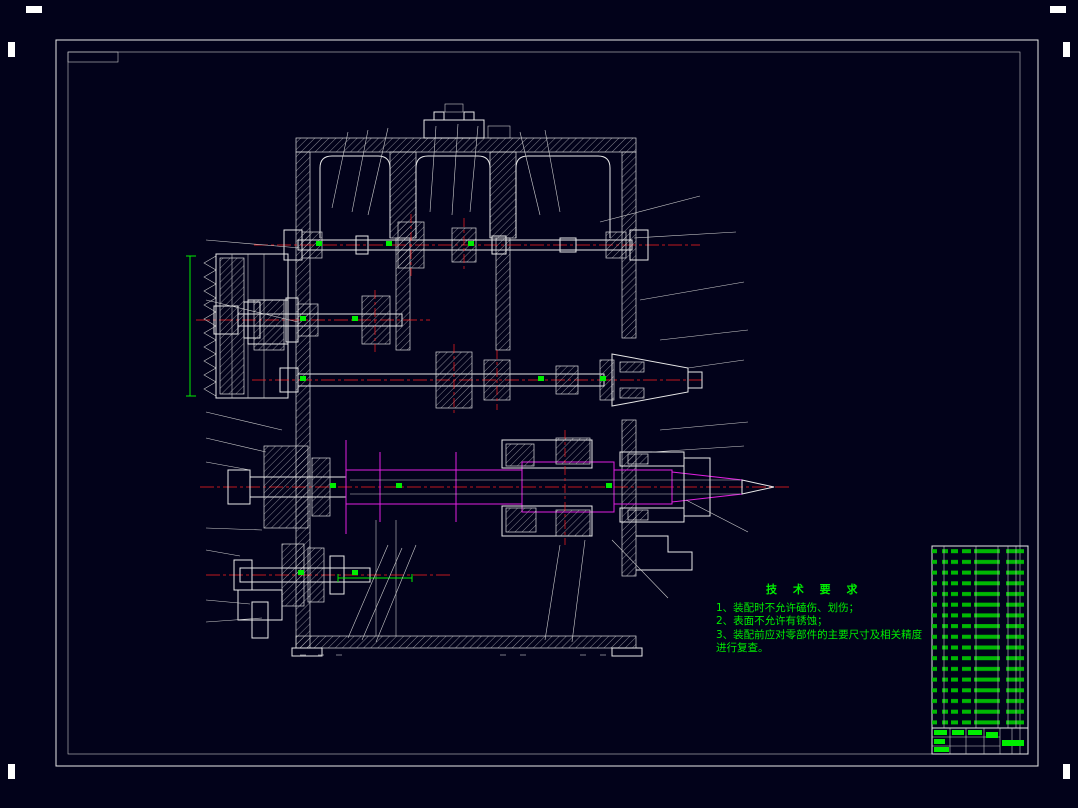 This screenshot has height=808, width=1078. What do you see at coordinates (815, 589) in the screenshot?
I see `technical-requirements-title: 技 术 要 求` at bounding box center [815, 589].